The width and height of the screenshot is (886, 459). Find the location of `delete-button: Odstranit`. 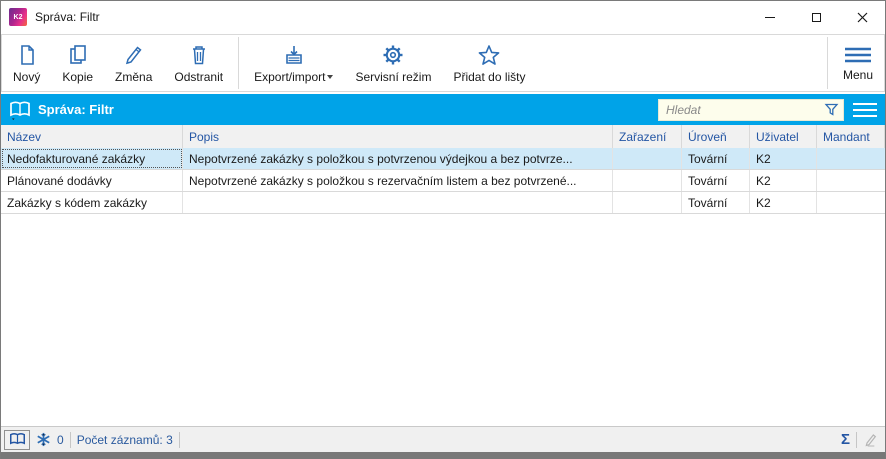

delete-button: Odstranit is located at coordinates (198, 63).